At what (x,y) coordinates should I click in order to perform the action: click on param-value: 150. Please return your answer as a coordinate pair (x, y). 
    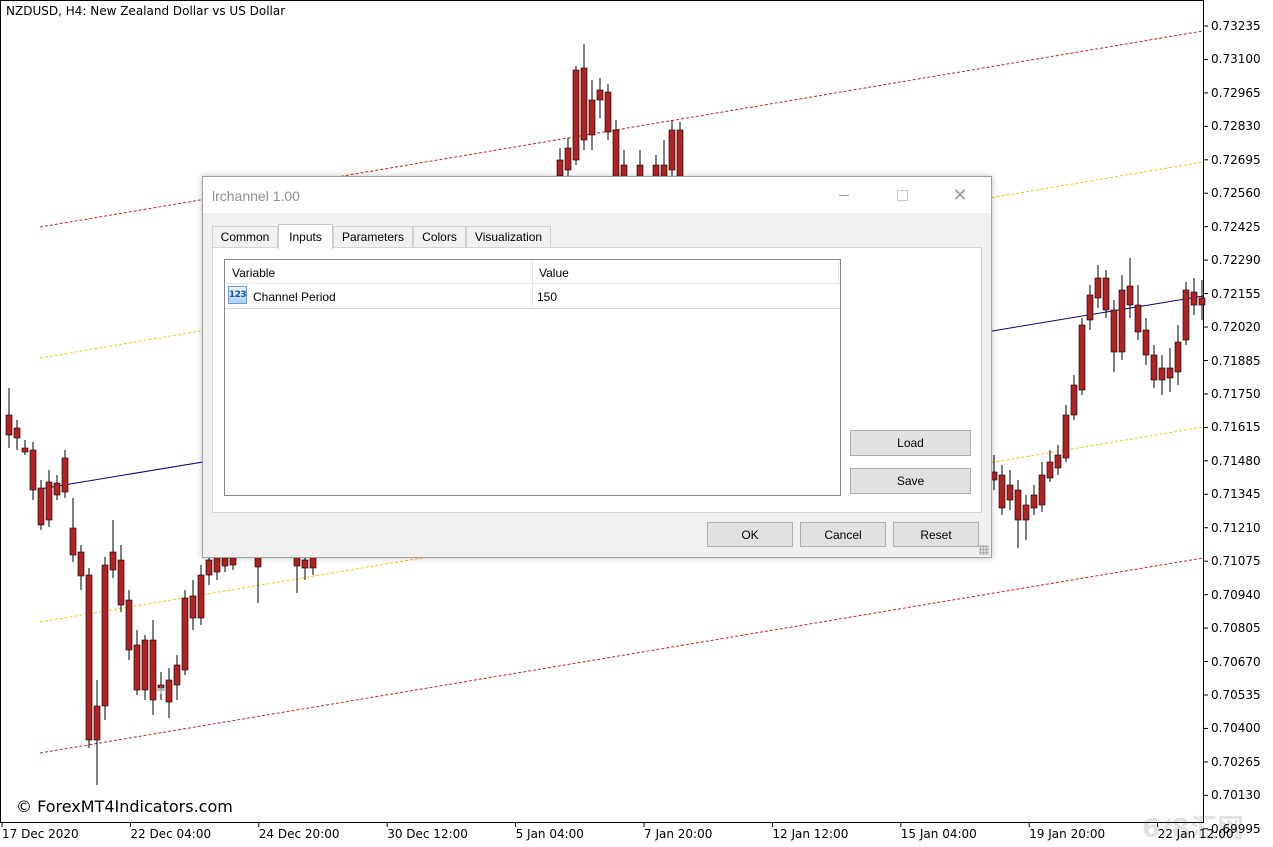
    Looking at the image, I should click on (547, 297).